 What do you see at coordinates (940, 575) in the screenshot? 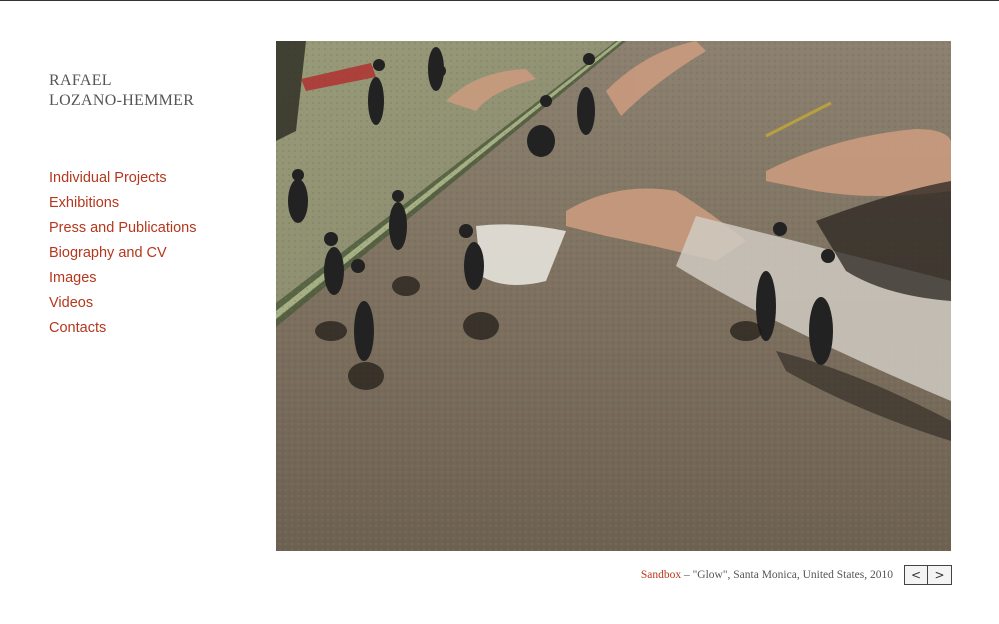
I see `next-image-button: >` at bounding box center [940, 575].